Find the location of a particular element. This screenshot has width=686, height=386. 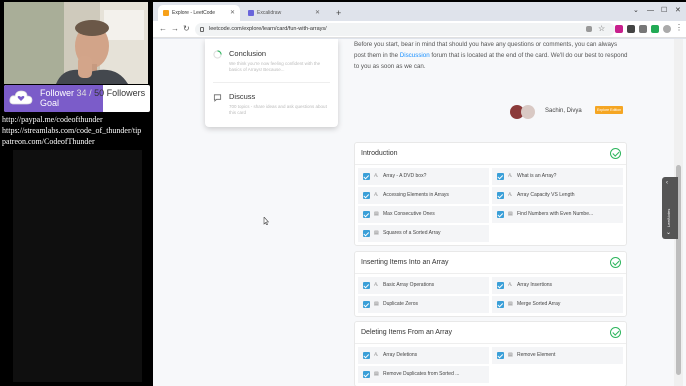

new-tab-button: + is located at coordinates (338, 13).